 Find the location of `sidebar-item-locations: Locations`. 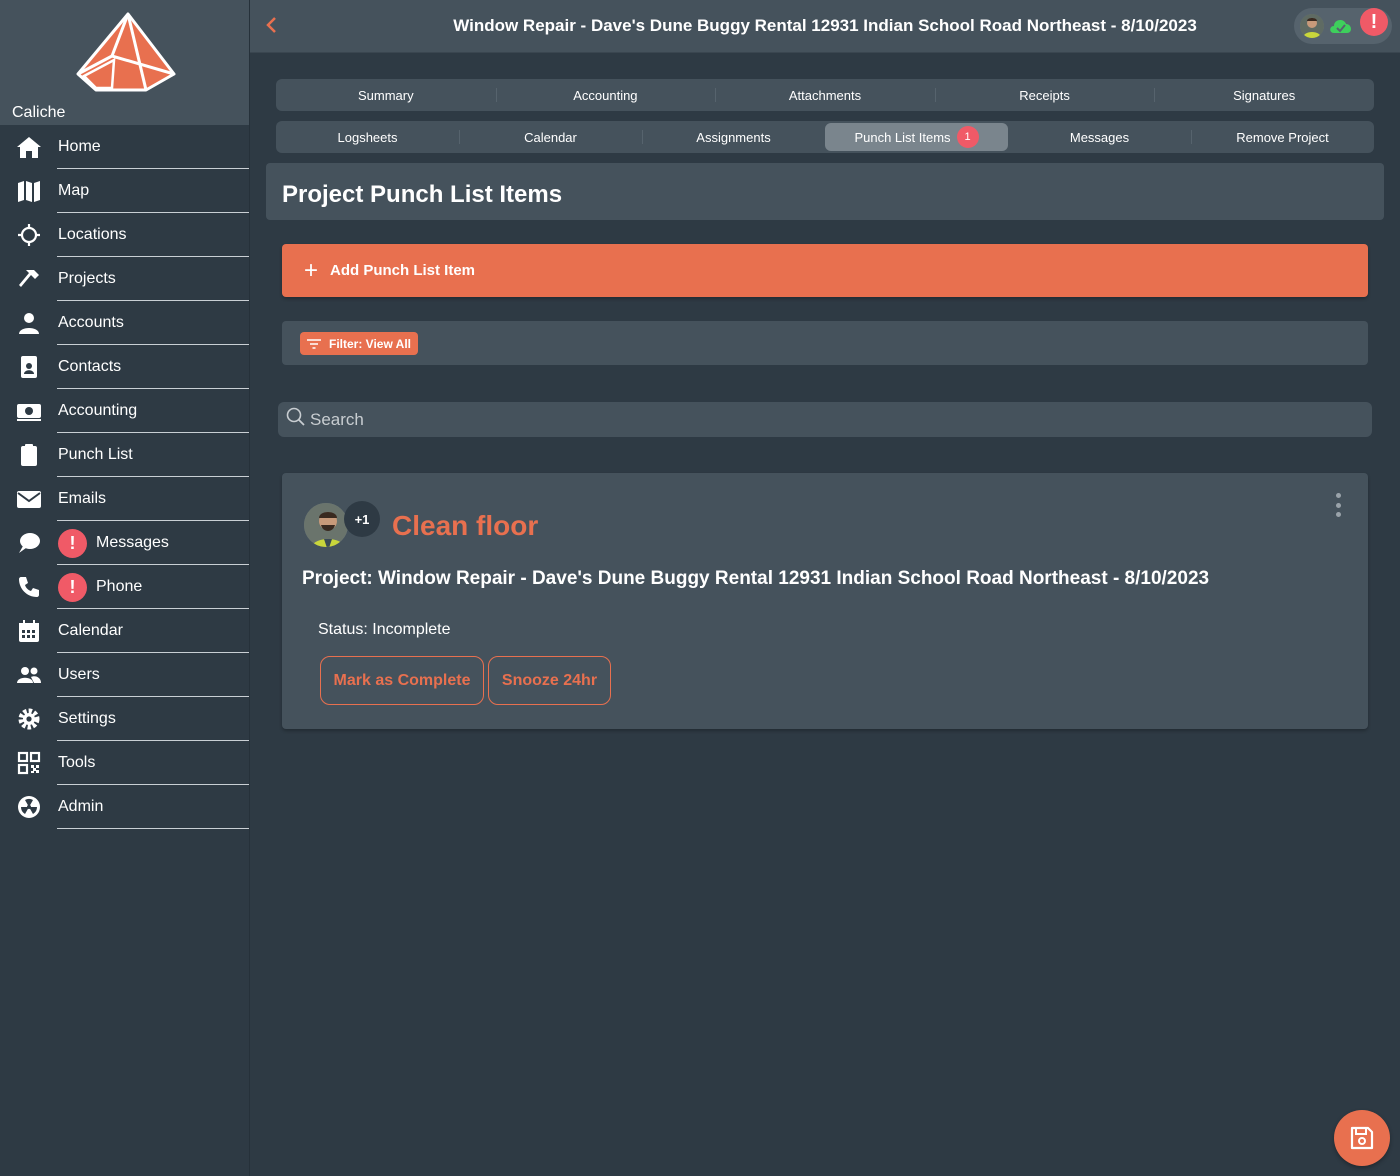

sidebar-item-locations: Locations is located at coordinates (124, 235).